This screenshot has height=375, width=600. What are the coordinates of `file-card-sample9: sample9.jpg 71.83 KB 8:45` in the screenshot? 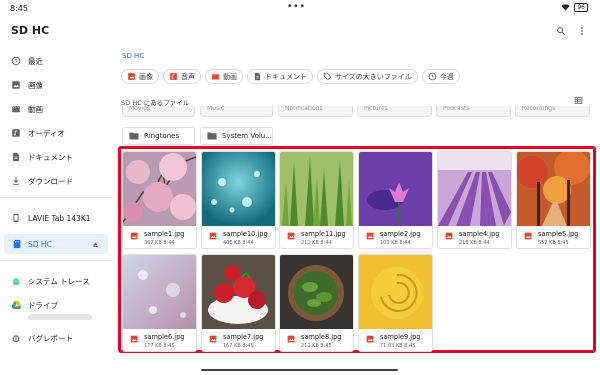 It's located at (395, 303).